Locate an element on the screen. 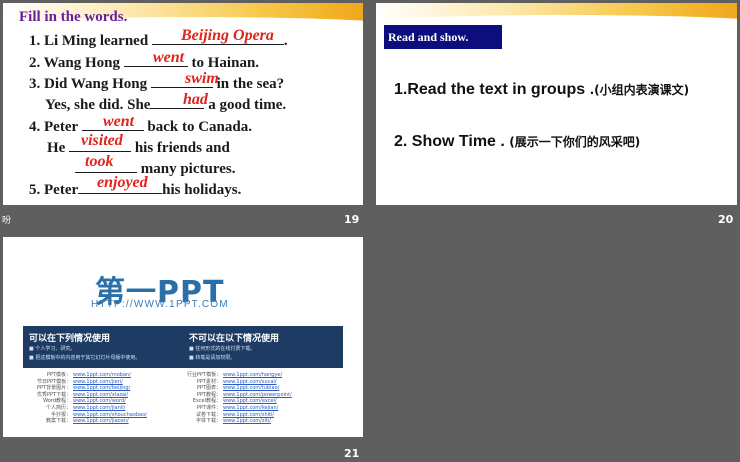 Image resolution: width=740 pixels, height=462 pixels. line-3: 3. Did Wang Hong in the sea? is located at coordinates (156, 83).